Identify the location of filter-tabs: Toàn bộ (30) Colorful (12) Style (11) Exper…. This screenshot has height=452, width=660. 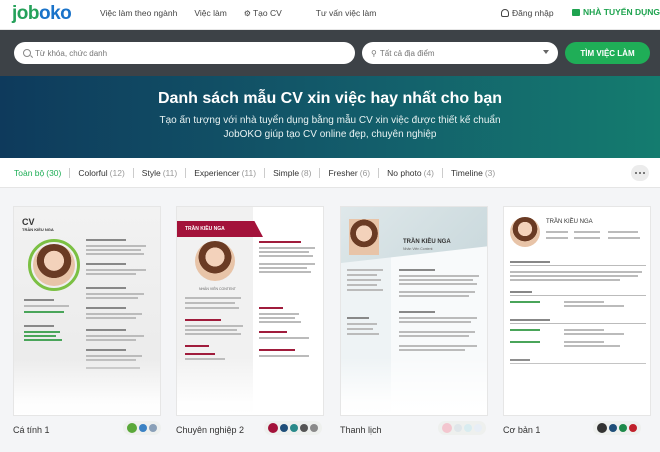
(254, 173).